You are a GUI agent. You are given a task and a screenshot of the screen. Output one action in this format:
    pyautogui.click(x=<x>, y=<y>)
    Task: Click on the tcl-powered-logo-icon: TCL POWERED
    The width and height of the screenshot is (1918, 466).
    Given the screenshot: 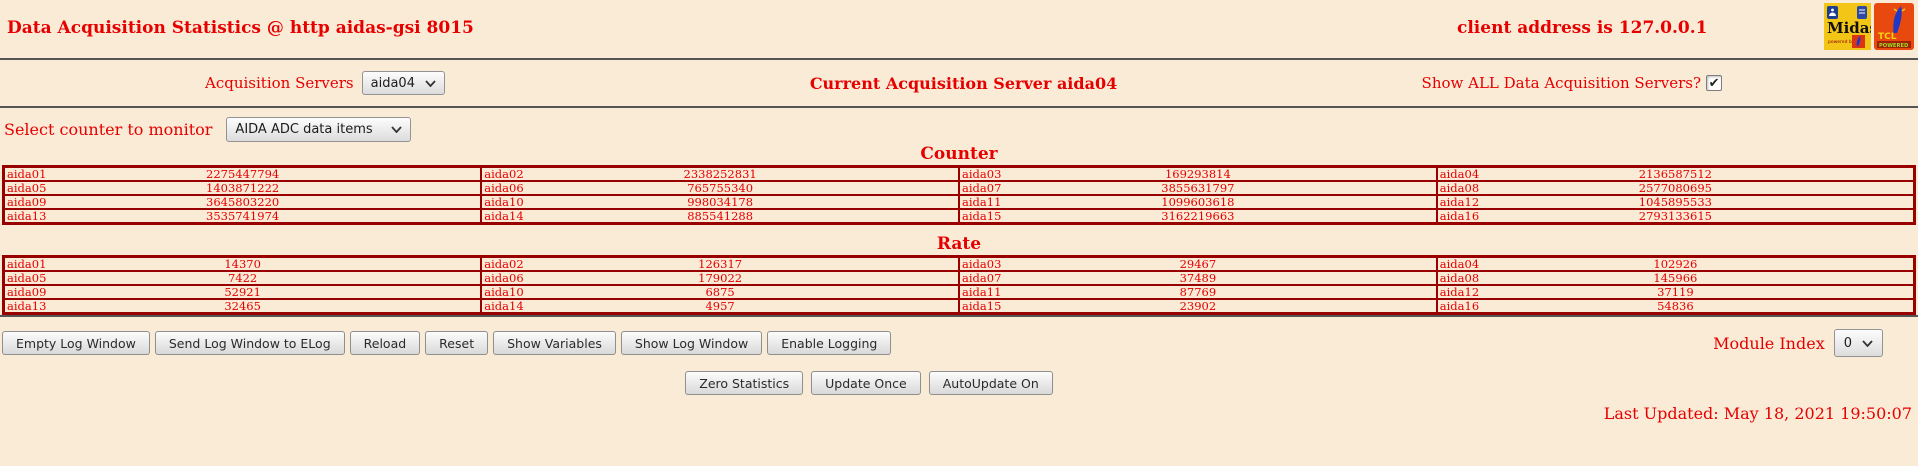 What is the action you would take?
    pyautogui.click(x=1894, y=26)
    